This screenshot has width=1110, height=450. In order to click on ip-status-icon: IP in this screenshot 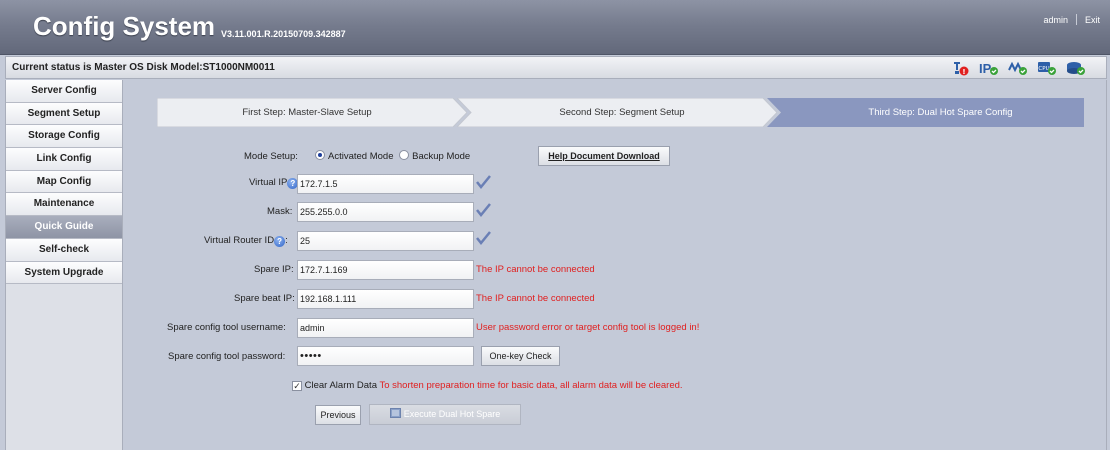, I will do `click(989, 68)`.